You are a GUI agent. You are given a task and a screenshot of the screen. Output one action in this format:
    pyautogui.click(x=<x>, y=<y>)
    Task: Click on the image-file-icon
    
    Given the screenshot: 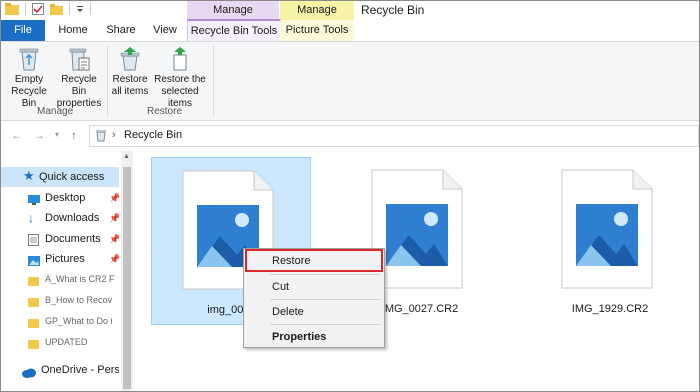 What is the action you would take?
    pyautogui.click(x=607, y=229)
    